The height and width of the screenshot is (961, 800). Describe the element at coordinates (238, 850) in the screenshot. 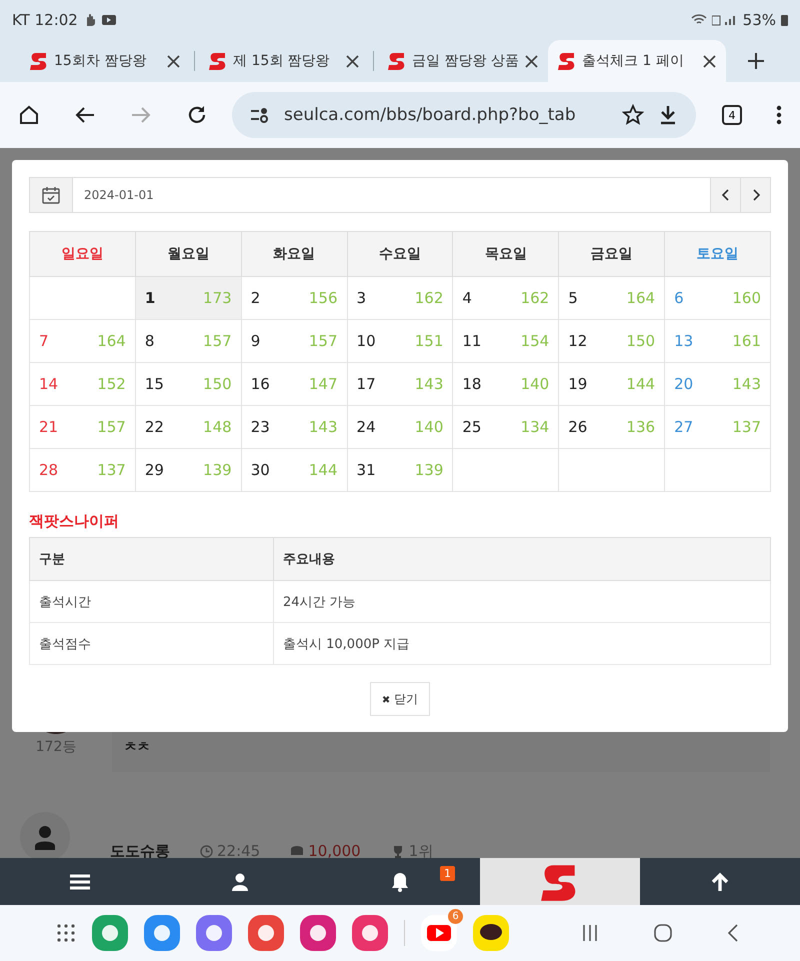

I see `post-time: 22:45` at that location.